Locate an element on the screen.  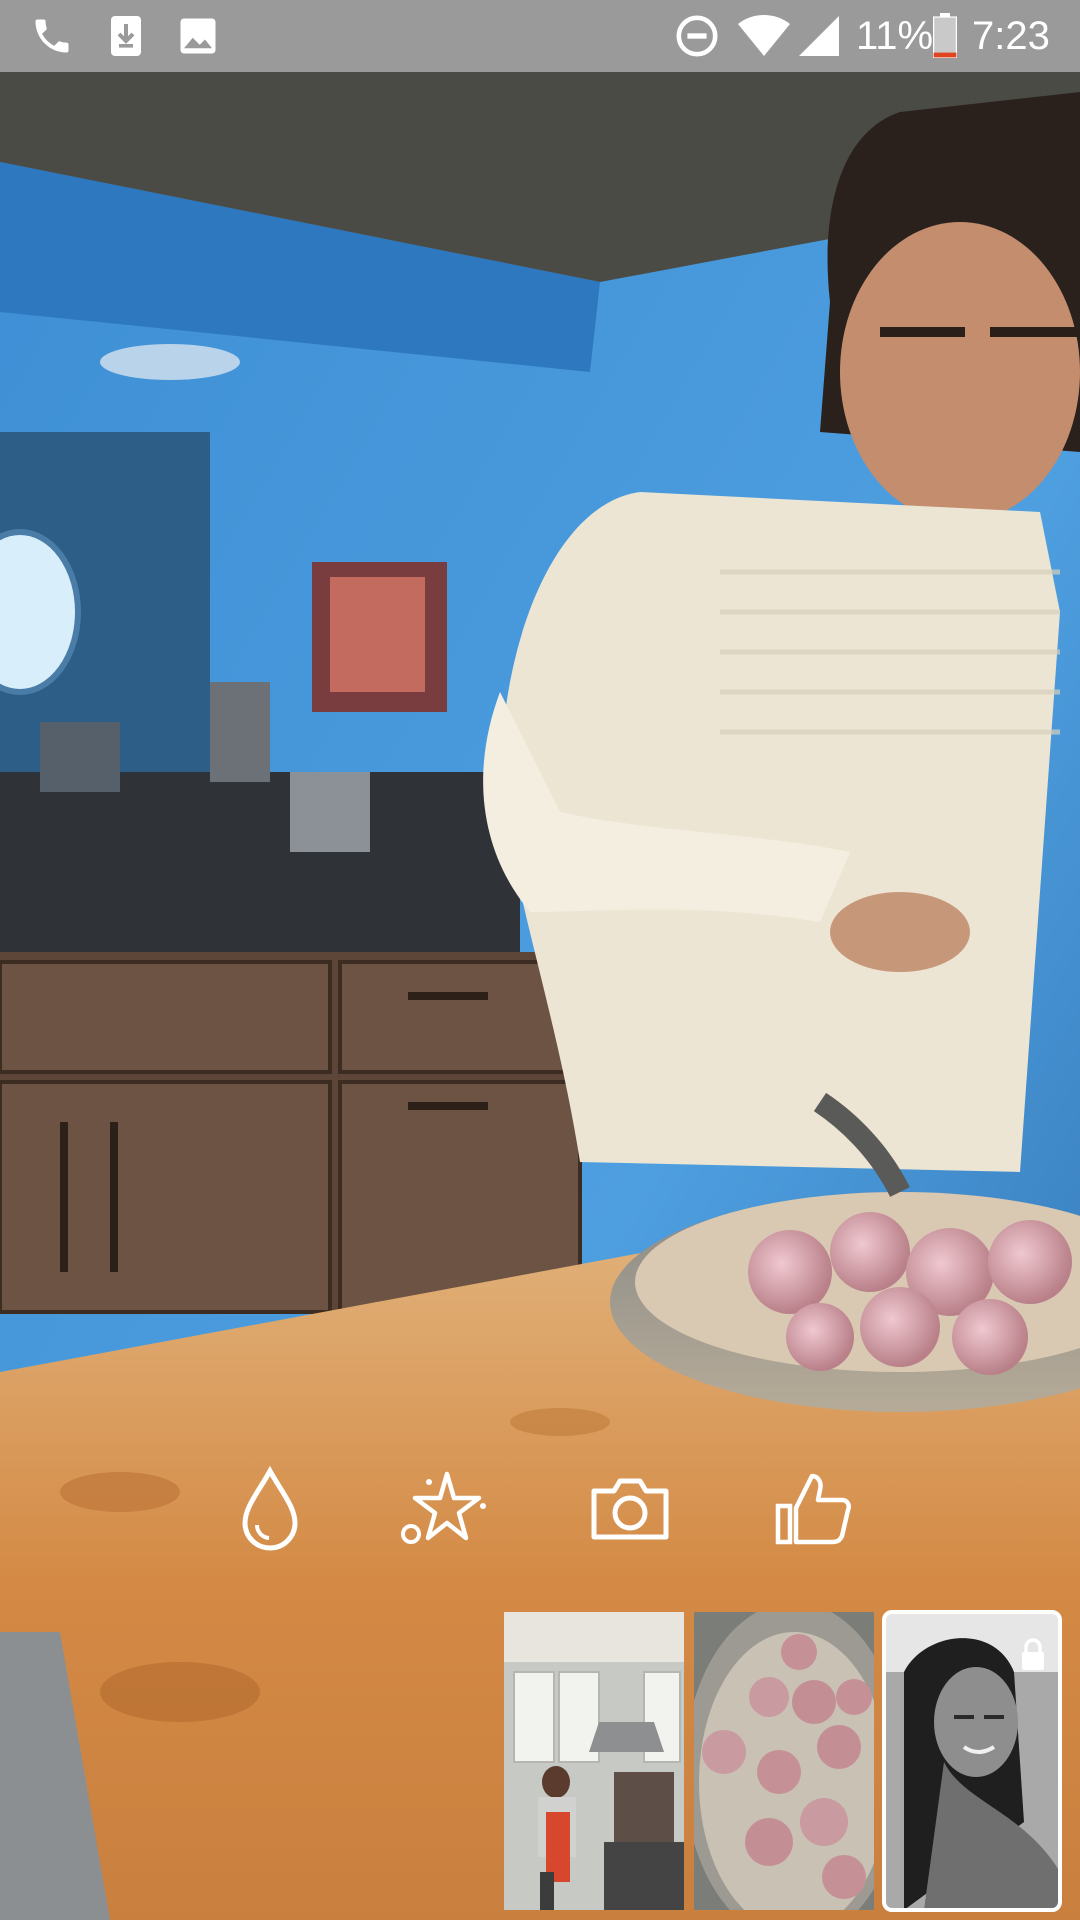
effects-button is located at coordinates (444, 1508).